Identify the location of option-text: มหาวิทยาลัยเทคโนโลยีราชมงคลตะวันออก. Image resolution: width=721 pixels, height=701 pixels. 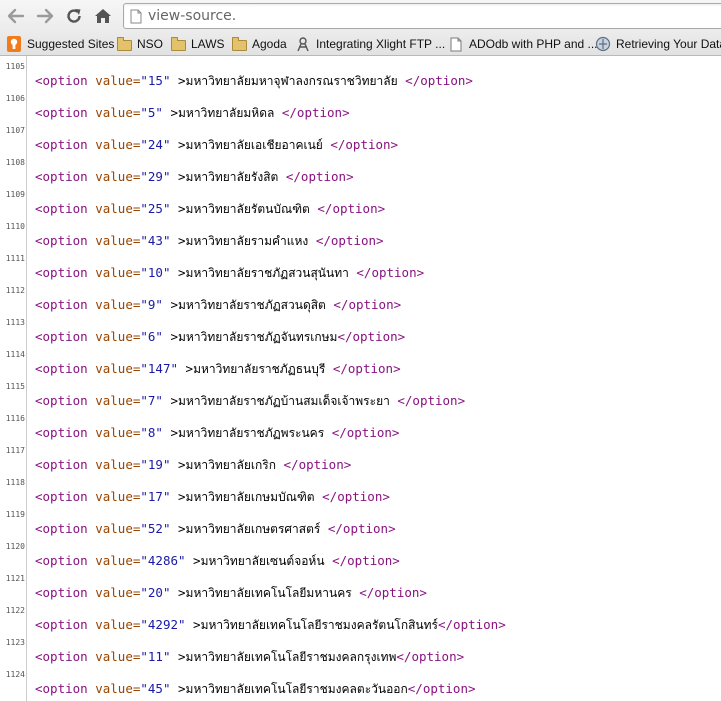
(296, 689).